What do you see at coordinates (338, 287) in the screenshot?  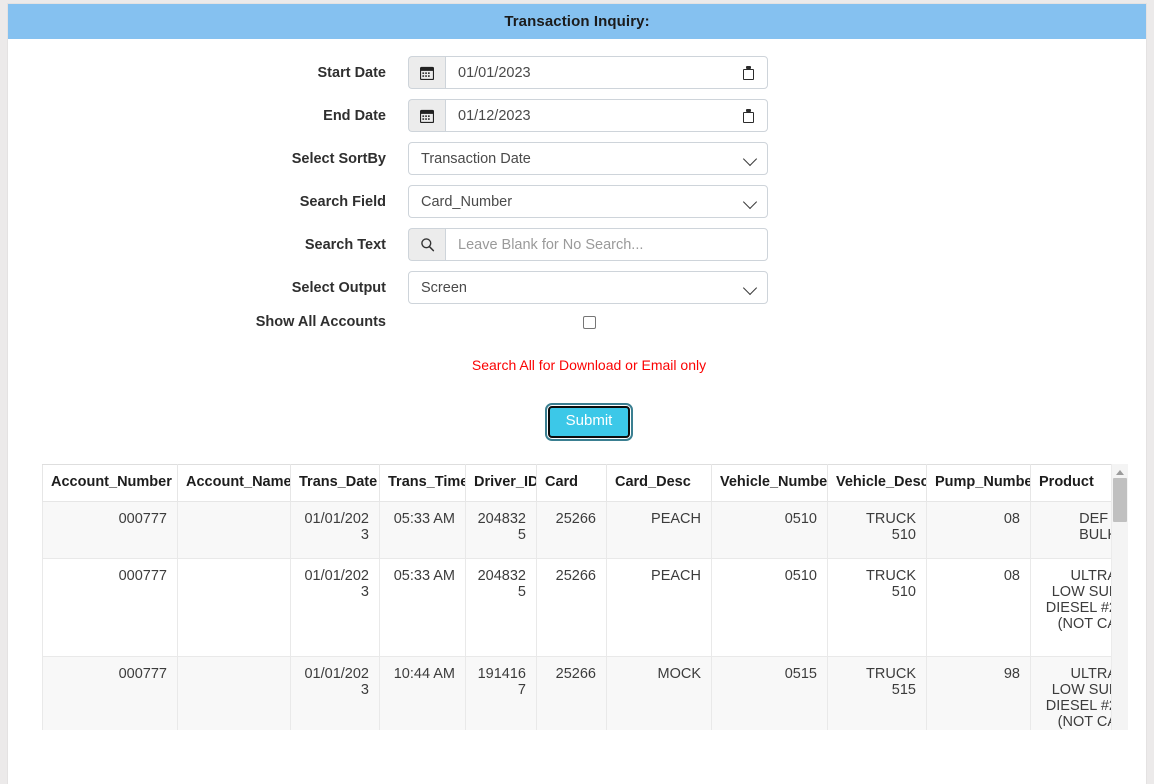 I see `output-label: Select Output` at bounding box center [338, 287].